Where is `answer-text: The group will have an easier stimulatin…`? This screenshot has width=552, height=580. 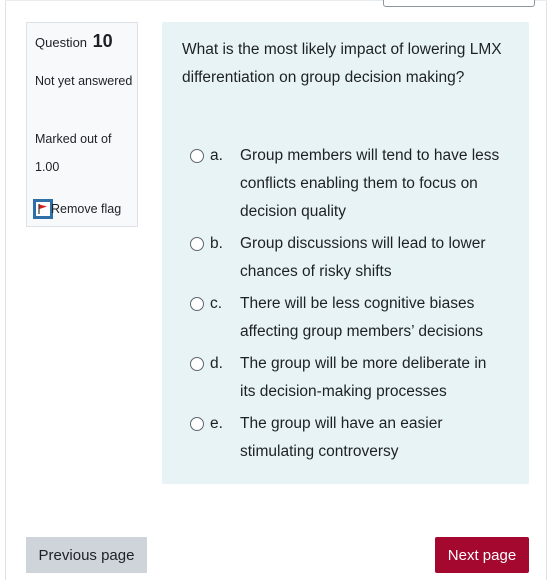
answer-text: The group will have an easier stimulatin… is located at coordinates (372, 438).